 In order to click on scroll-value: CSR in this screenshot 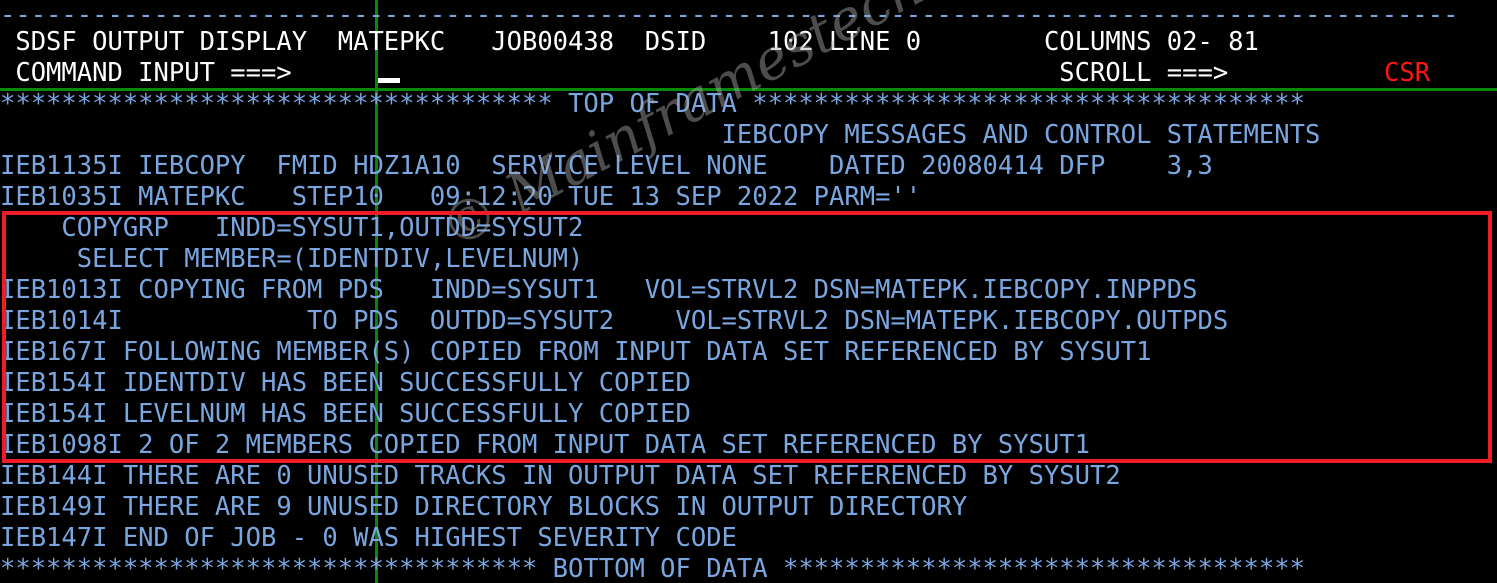, I will do `click(1407, 73)`.